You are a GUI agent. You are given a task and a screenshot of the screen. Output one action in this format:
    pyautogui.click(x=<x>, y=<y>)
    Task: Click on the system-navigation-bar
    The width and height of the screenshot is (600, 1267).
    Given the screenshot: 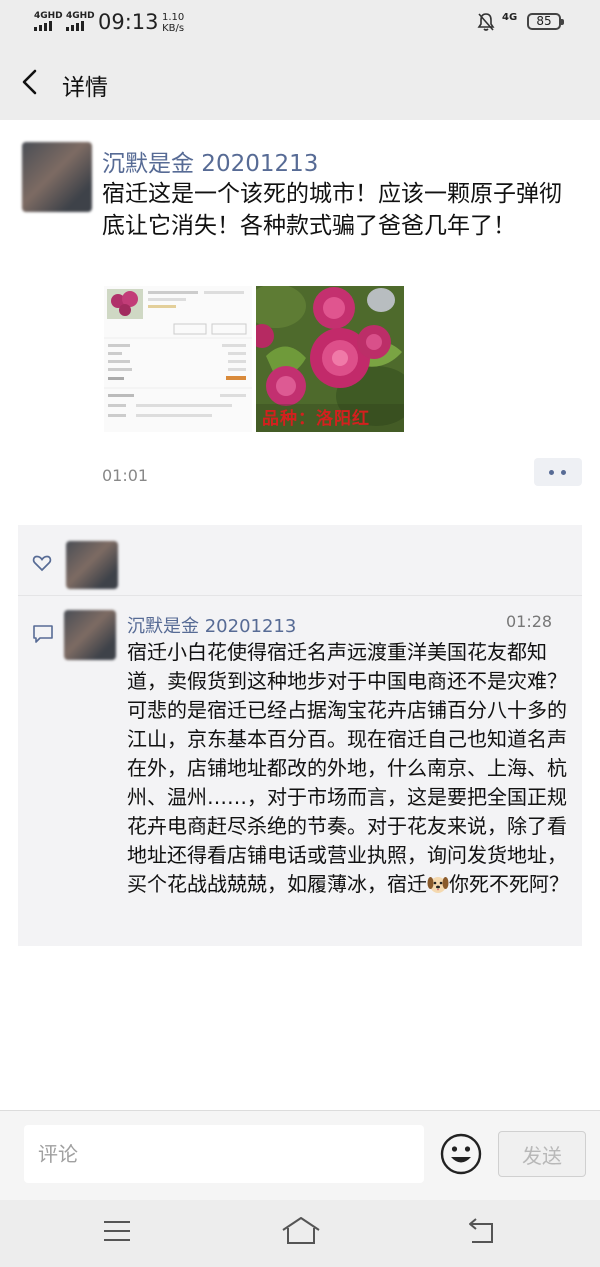 What is the action you would take?
    pyautogui.click(x=300, y=1233)
    